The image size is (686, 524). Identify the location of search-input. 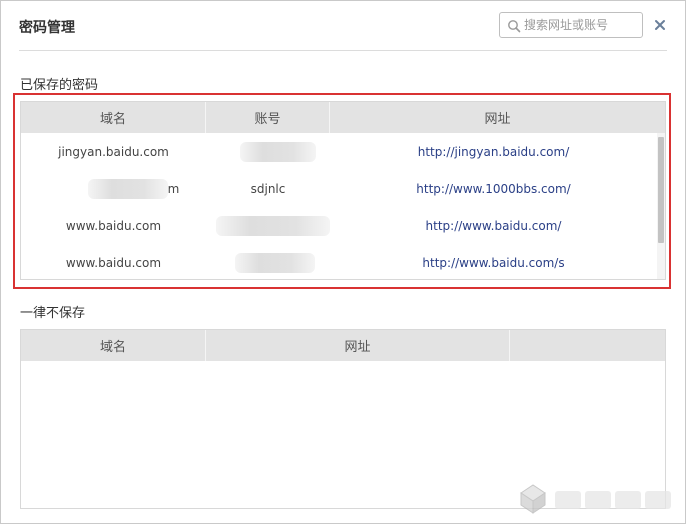
(580, 25).